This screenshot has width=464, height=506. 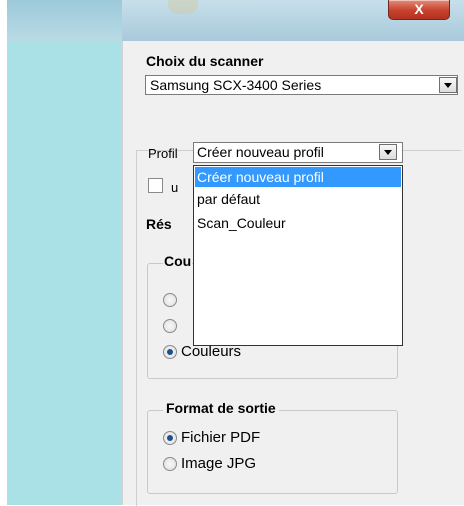 I want to click on close-icon: X, so click(x=419, y=9).